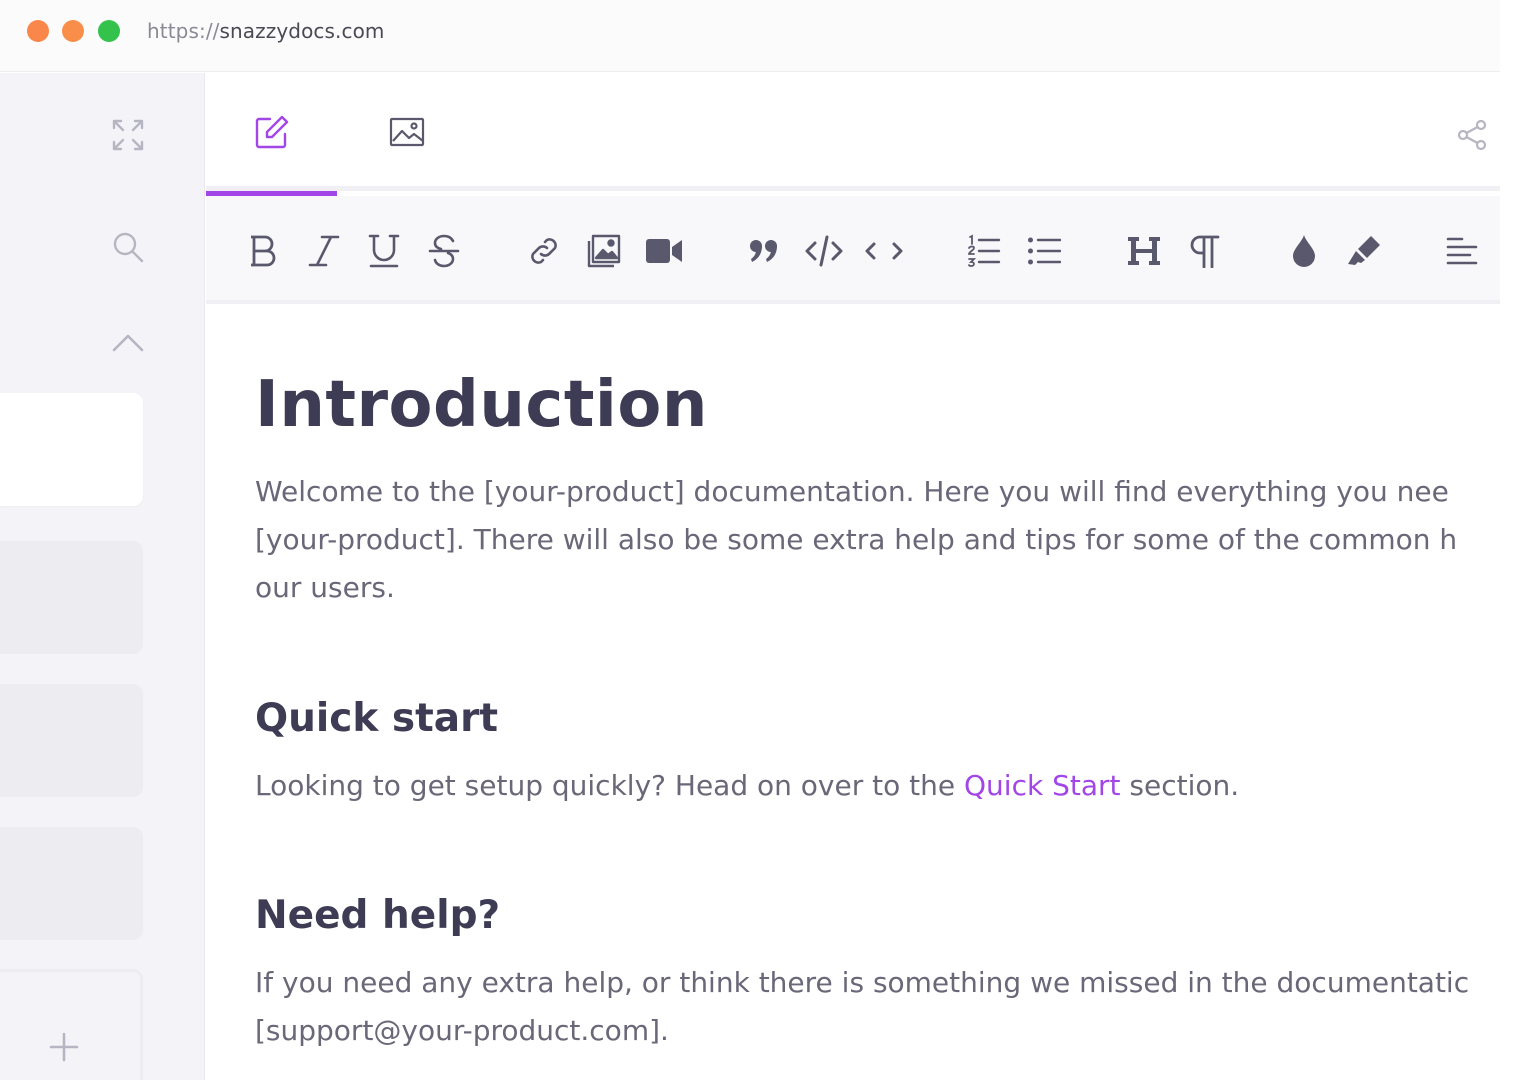 This screenshot has height=1080, width=1521. What do you see at coordinates (462, 1030) in the screenshot?
I see `help-paragraph-line: [support@your-product.com].` at bounding box center [462, 1030].